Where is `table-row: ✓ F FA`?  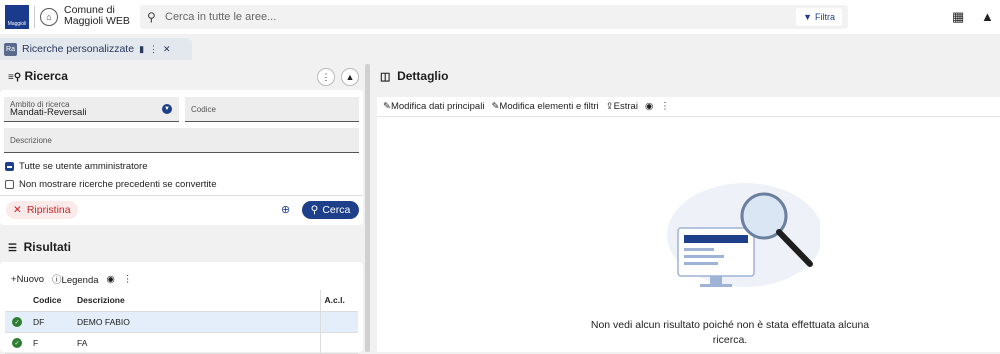 table-row: ✓ F FA is located at coordinates (181, 343).